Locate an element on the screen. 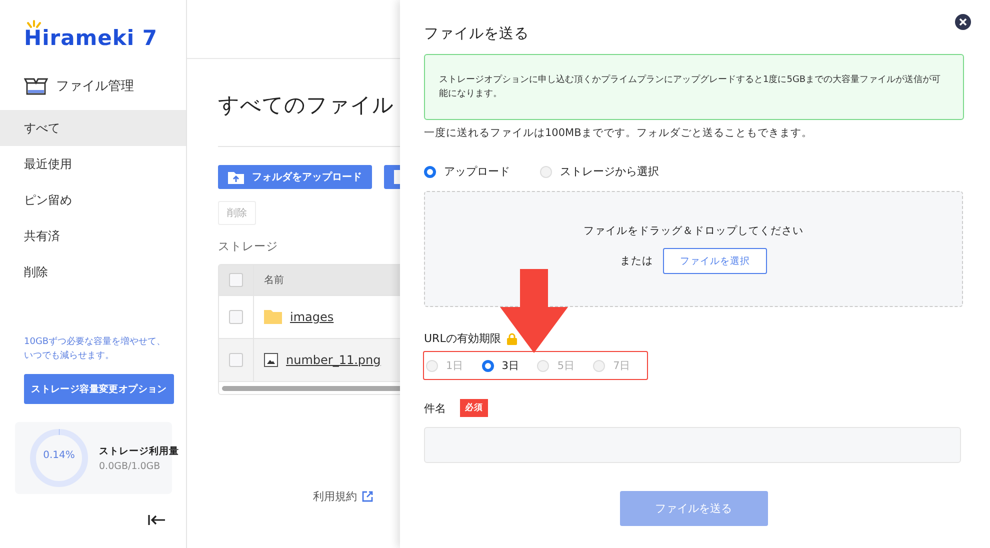 This screenshot has width=990, height=548. option-label: 1日 is located at coordinates (455, 365).